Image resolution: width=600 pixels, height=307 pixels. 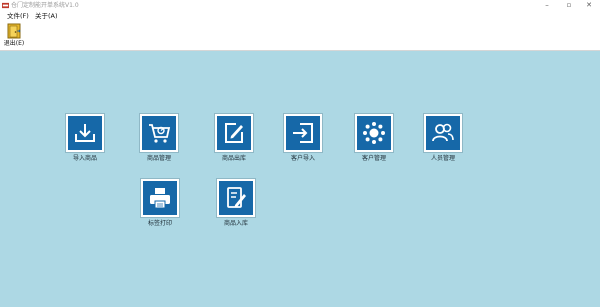 I want to click on toolbar: 退出(E), so click(x=300, y=36).